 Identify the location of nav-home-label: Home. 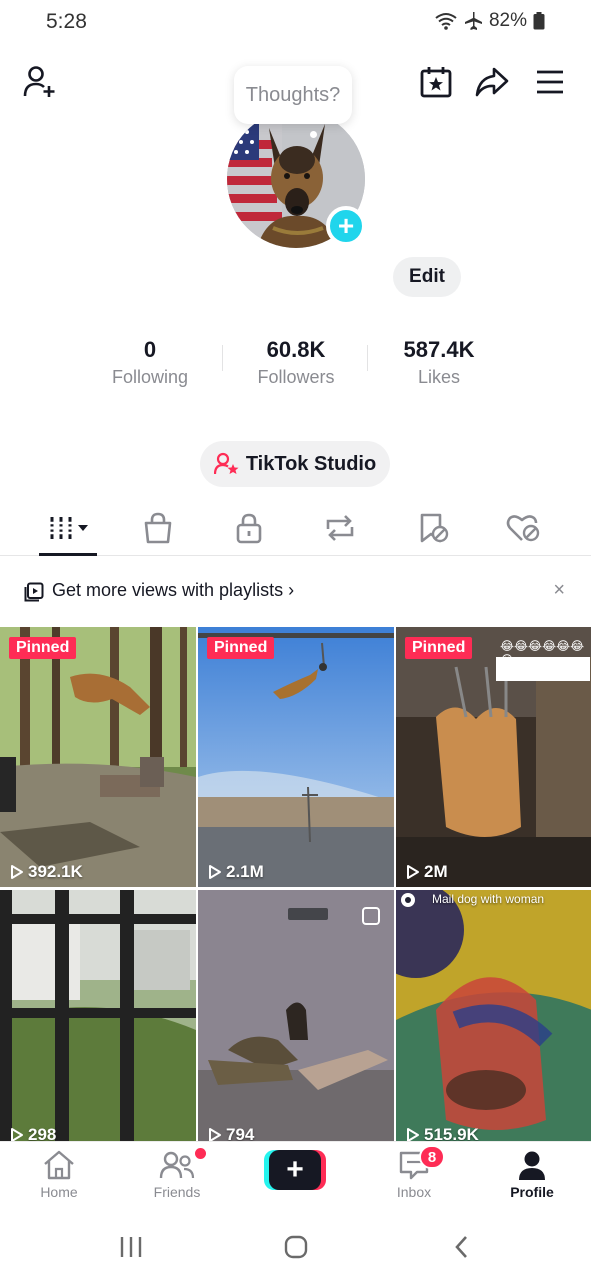
(59, 1192).